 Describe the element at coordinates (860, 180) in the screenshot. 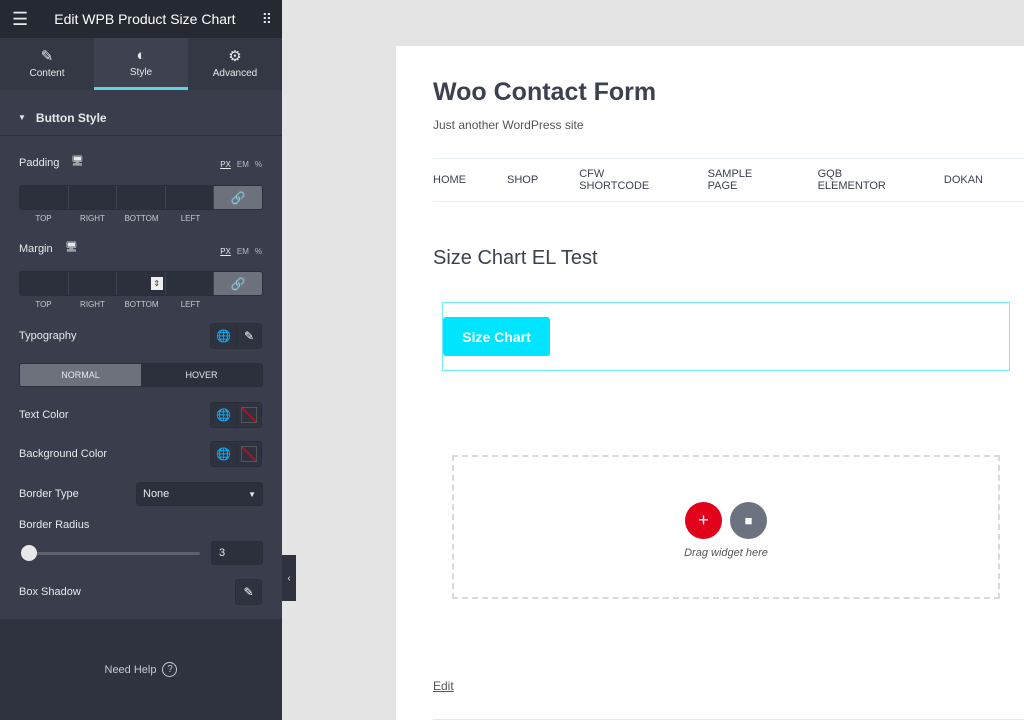

I see `nav-item-gqb-elementor: GQB ELEMENTOR` at that location.